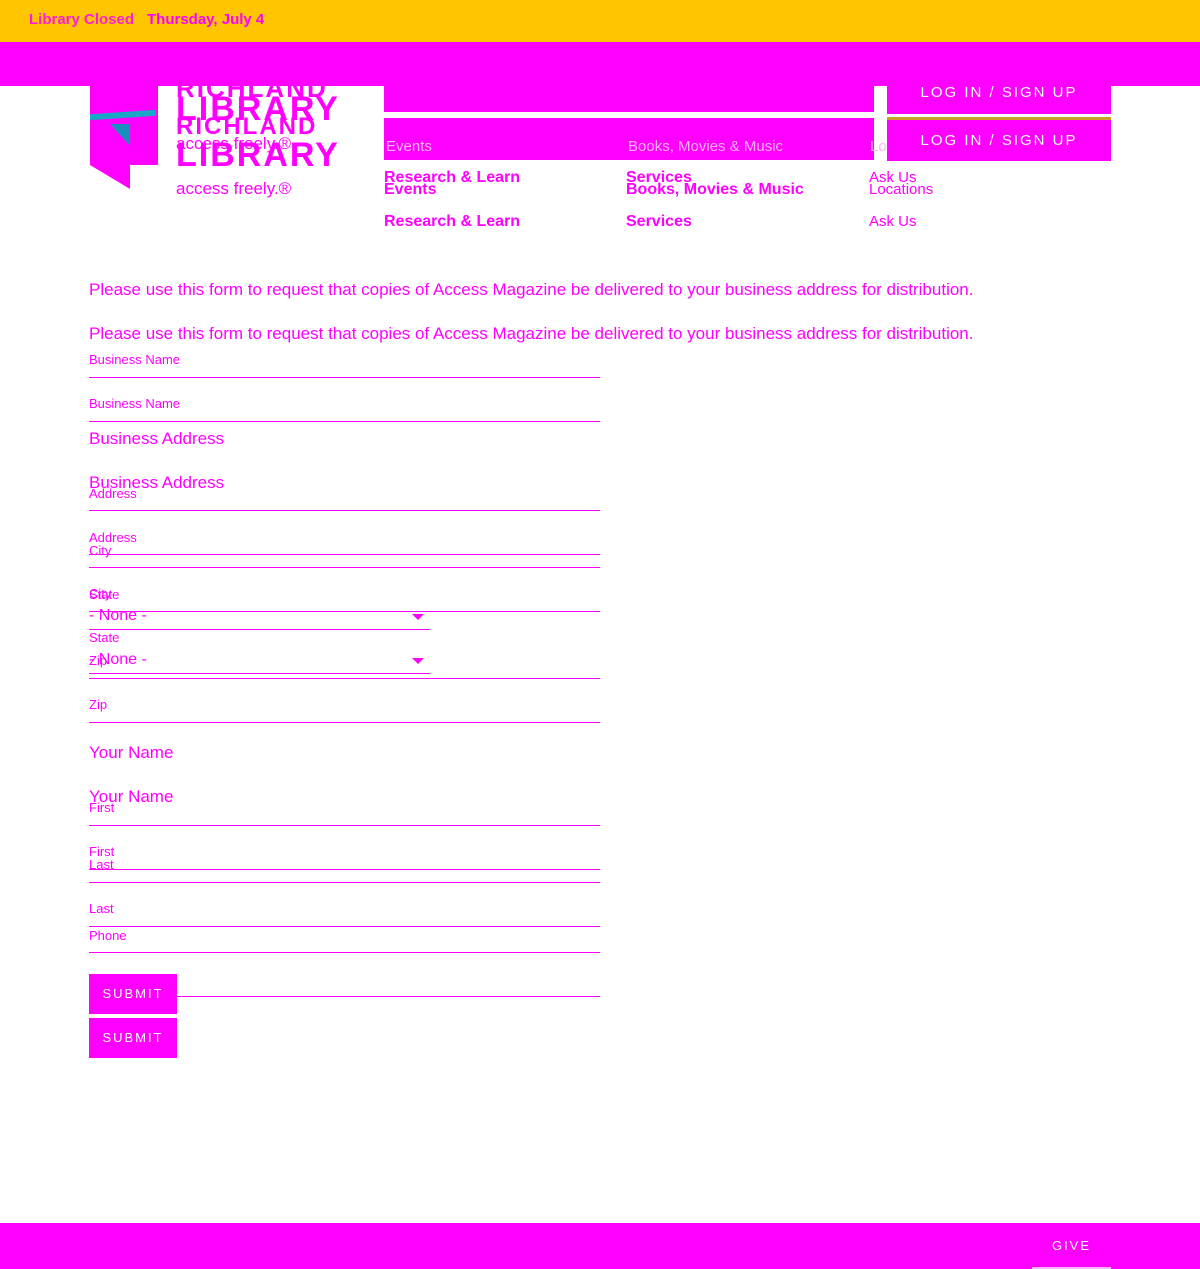  What do you see at coordinates (452, 222) in the screenshot?
I see `nav-research-learn: Research & Learn` at bounding box center [452, 222].